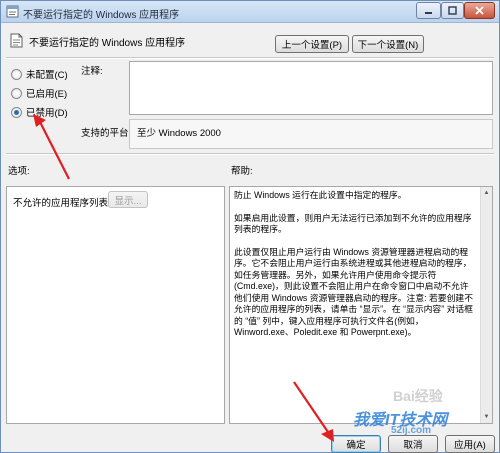 This screenshot has width=500, height=453. Describe the element at coordinates (47, 75) in the screenshot. I see `radio-label: 未配置(C)` at that location.